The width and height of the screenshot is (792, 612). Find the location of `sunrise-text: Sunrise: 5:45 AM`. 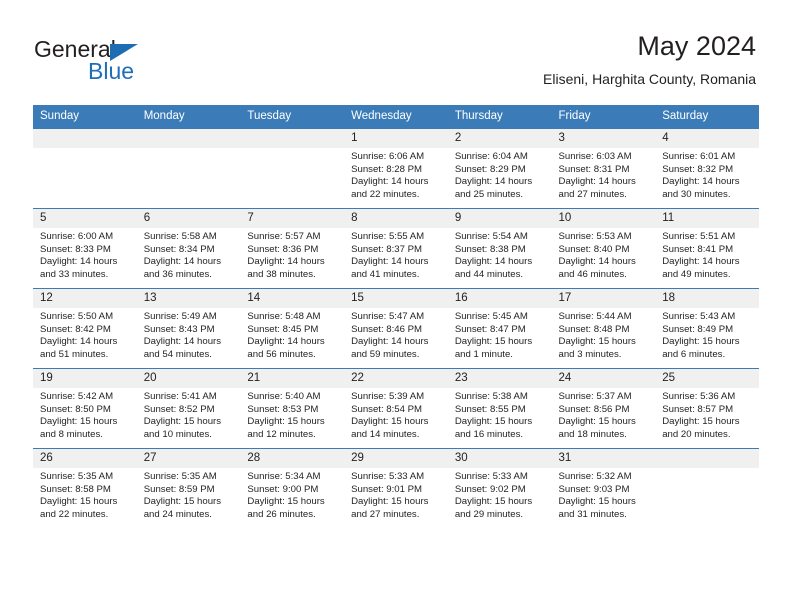

sunrise-text: Sunrise: 5:45 AM is located at coordinates (491, 316).